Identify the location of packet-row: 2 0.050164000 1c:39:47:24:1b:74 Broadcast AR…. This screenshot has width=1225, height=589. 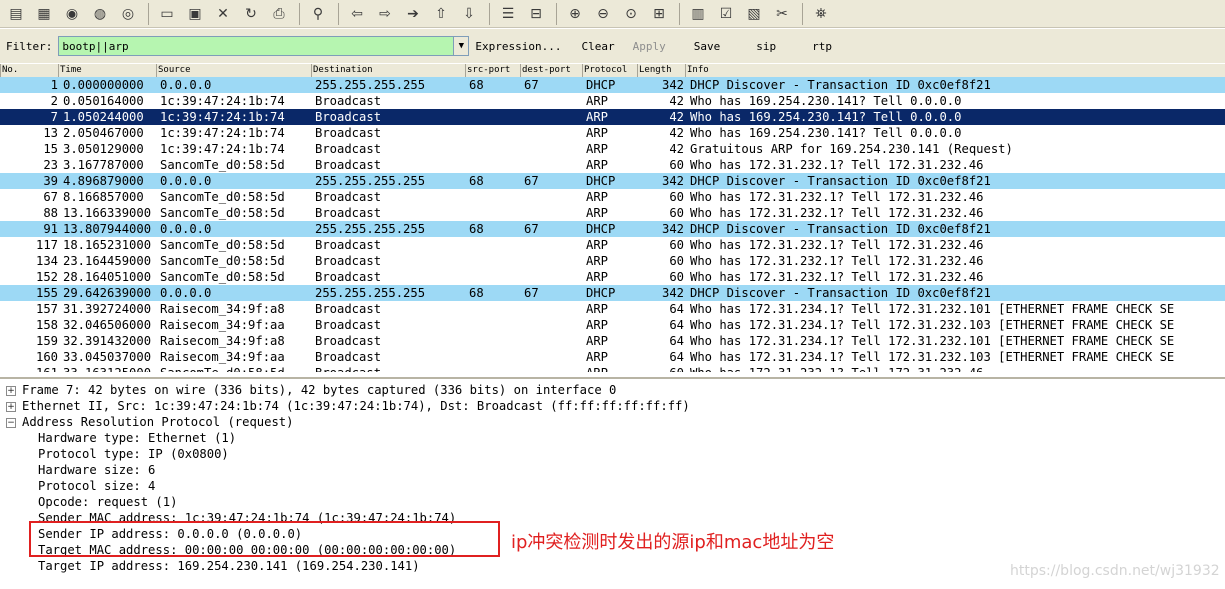
(612, 101).